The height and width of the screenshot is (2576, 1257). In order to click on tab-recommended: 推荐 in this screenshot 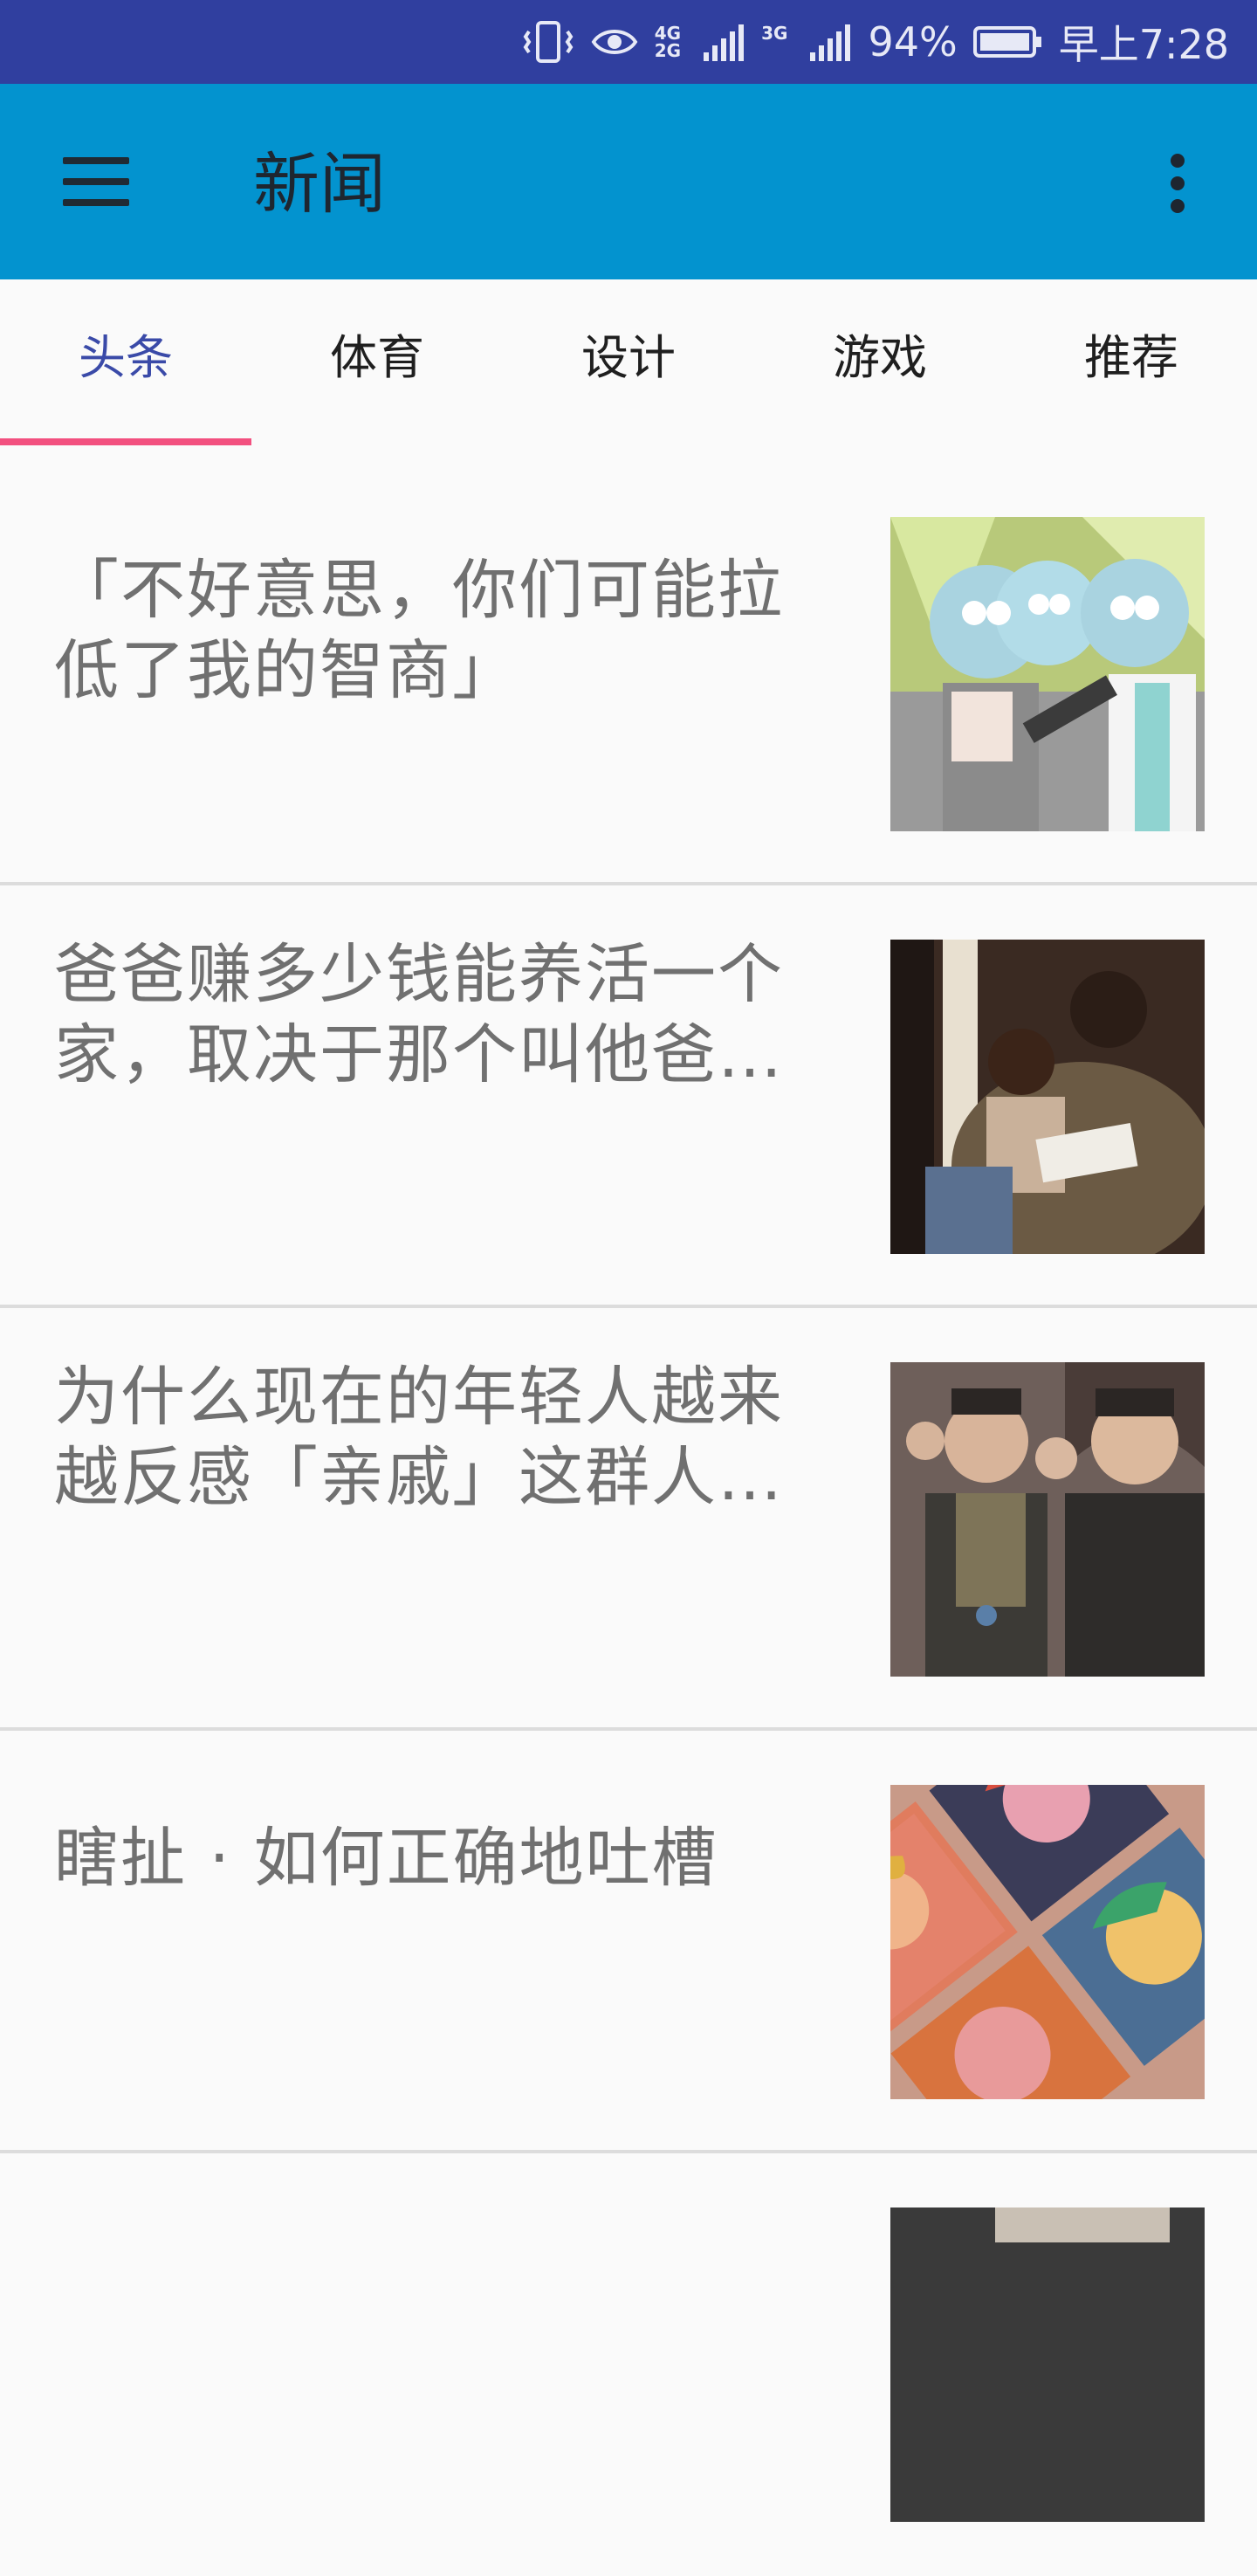, I will do `click(1132, 363)`.